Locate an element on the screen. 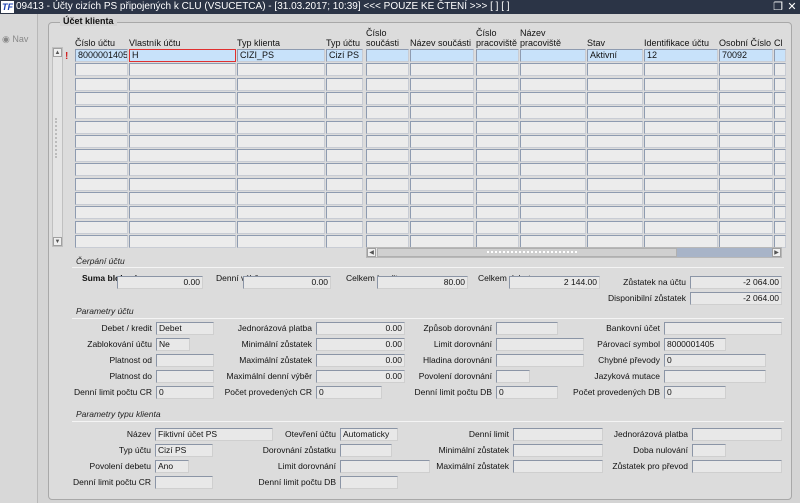 This screenshot has height=503, width=800. grid-cell: CIZI_PS is located at coordinates (281, 55).